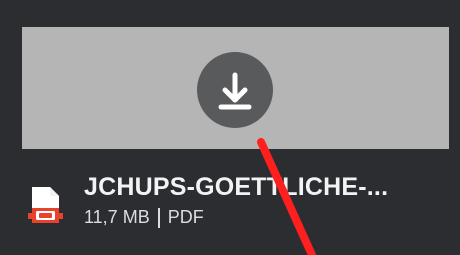 The height and width of the screenshot is (255, 460). I want to click on download-icon, so click(235, 91).